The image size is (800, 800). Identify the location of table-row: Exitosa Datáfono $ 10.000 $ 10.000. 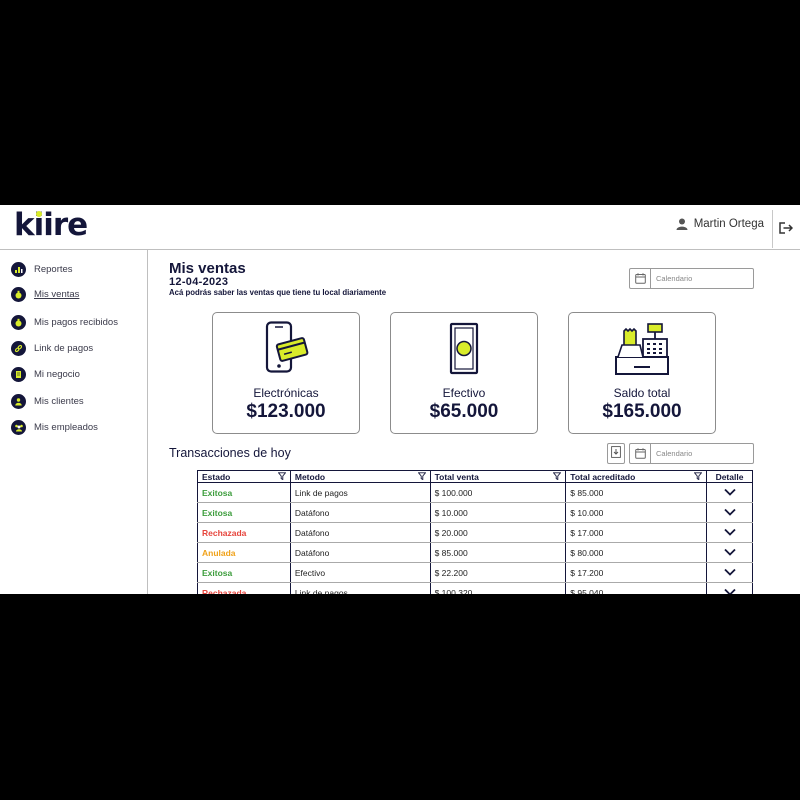
(475, 512).